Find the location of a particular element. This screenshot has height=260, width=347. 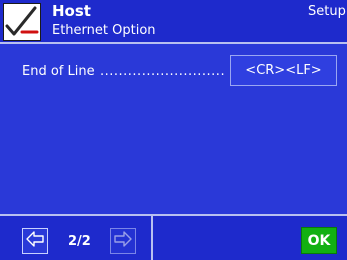

arrow-right-icon is located at coordinates (123, 241).